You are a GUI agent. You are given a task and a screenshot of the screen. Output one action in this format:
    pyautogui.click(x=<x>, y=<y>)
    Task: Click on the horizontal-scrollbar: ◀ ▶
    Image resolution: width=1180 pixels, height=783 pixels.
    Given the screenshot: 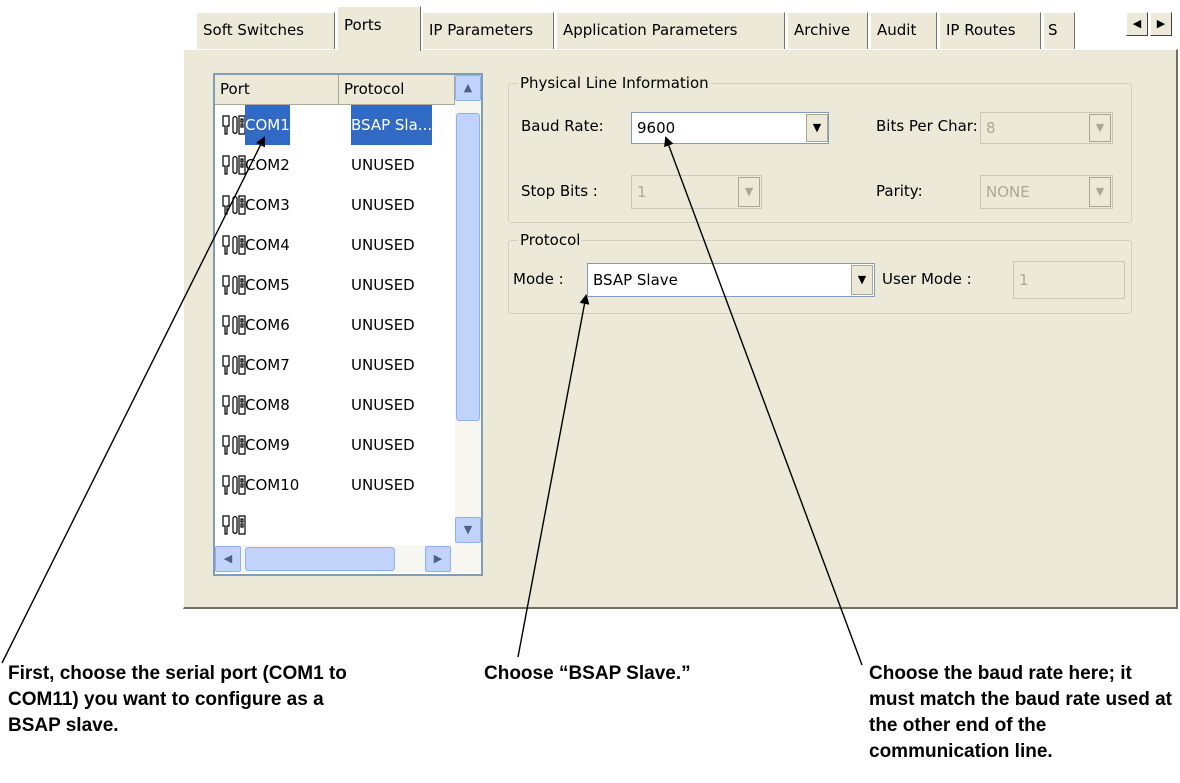 What is the action you would take?
    pyautogui.click(x=348, y=559)
    